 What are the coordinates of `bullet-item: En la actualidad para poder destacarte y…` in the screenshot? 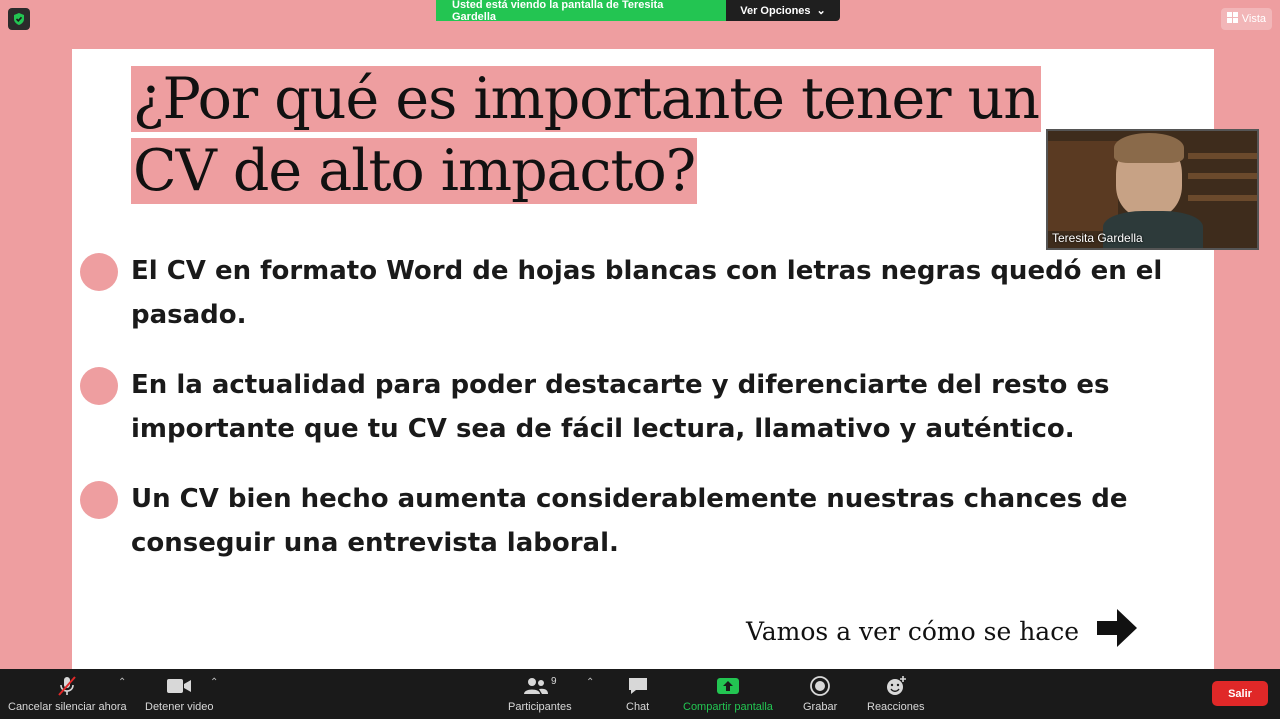 It's located at (640, 407).